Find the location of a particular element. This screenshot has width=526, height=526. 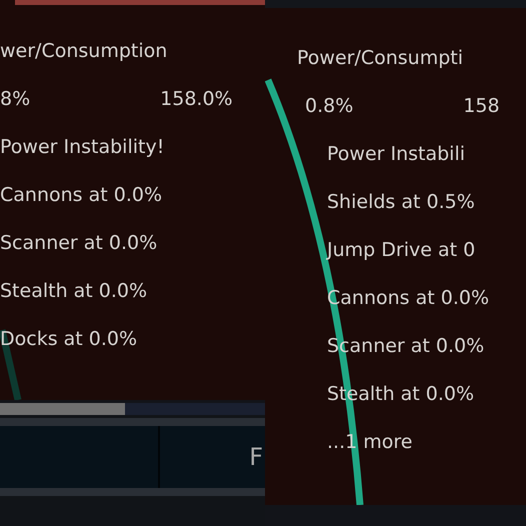

consumption-value: 158 is located at coordinates (481, 106).